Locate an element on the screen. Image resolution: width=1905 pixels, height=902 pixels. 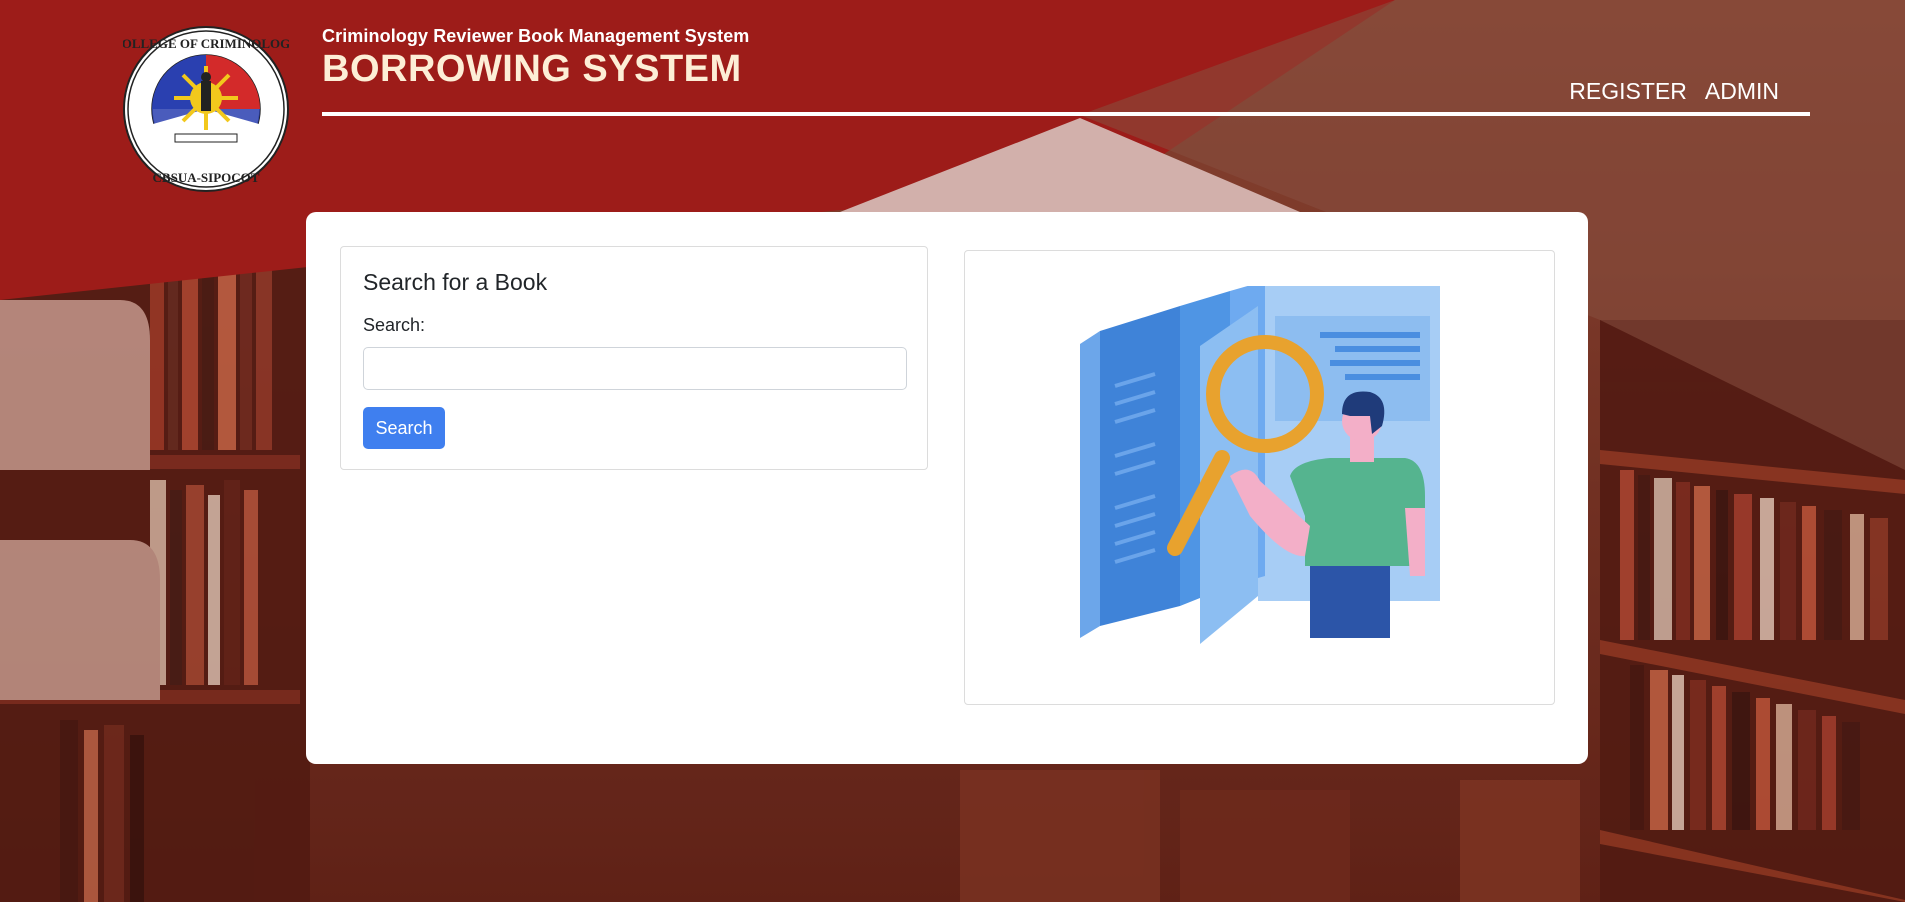
college-logo: COLLEGE OF CRIMINOLOGY CBSUA-SIPOCOT is located at coordinates (206, 109).